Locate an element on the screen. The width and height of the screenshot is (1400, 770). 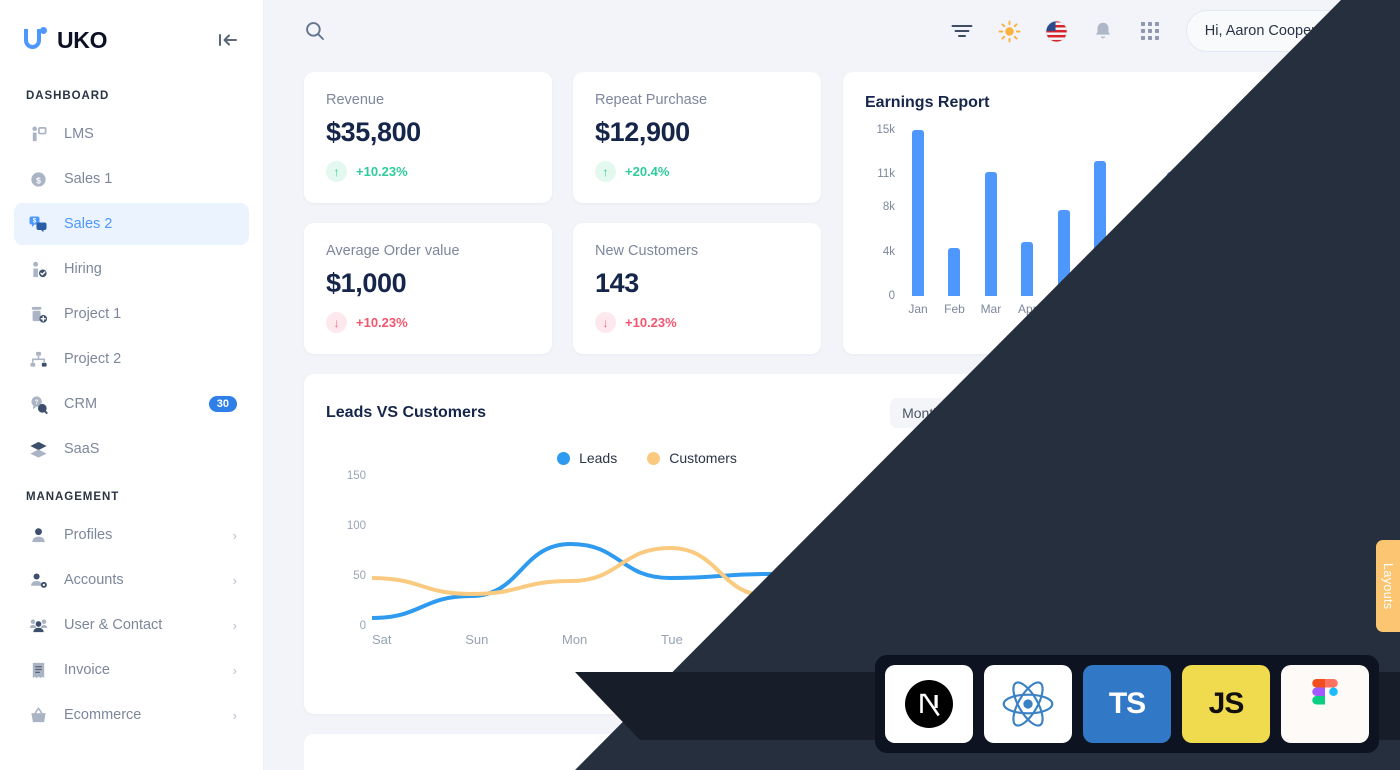
stat-delta-text: +10.23% is located at coordinates (382, 171).